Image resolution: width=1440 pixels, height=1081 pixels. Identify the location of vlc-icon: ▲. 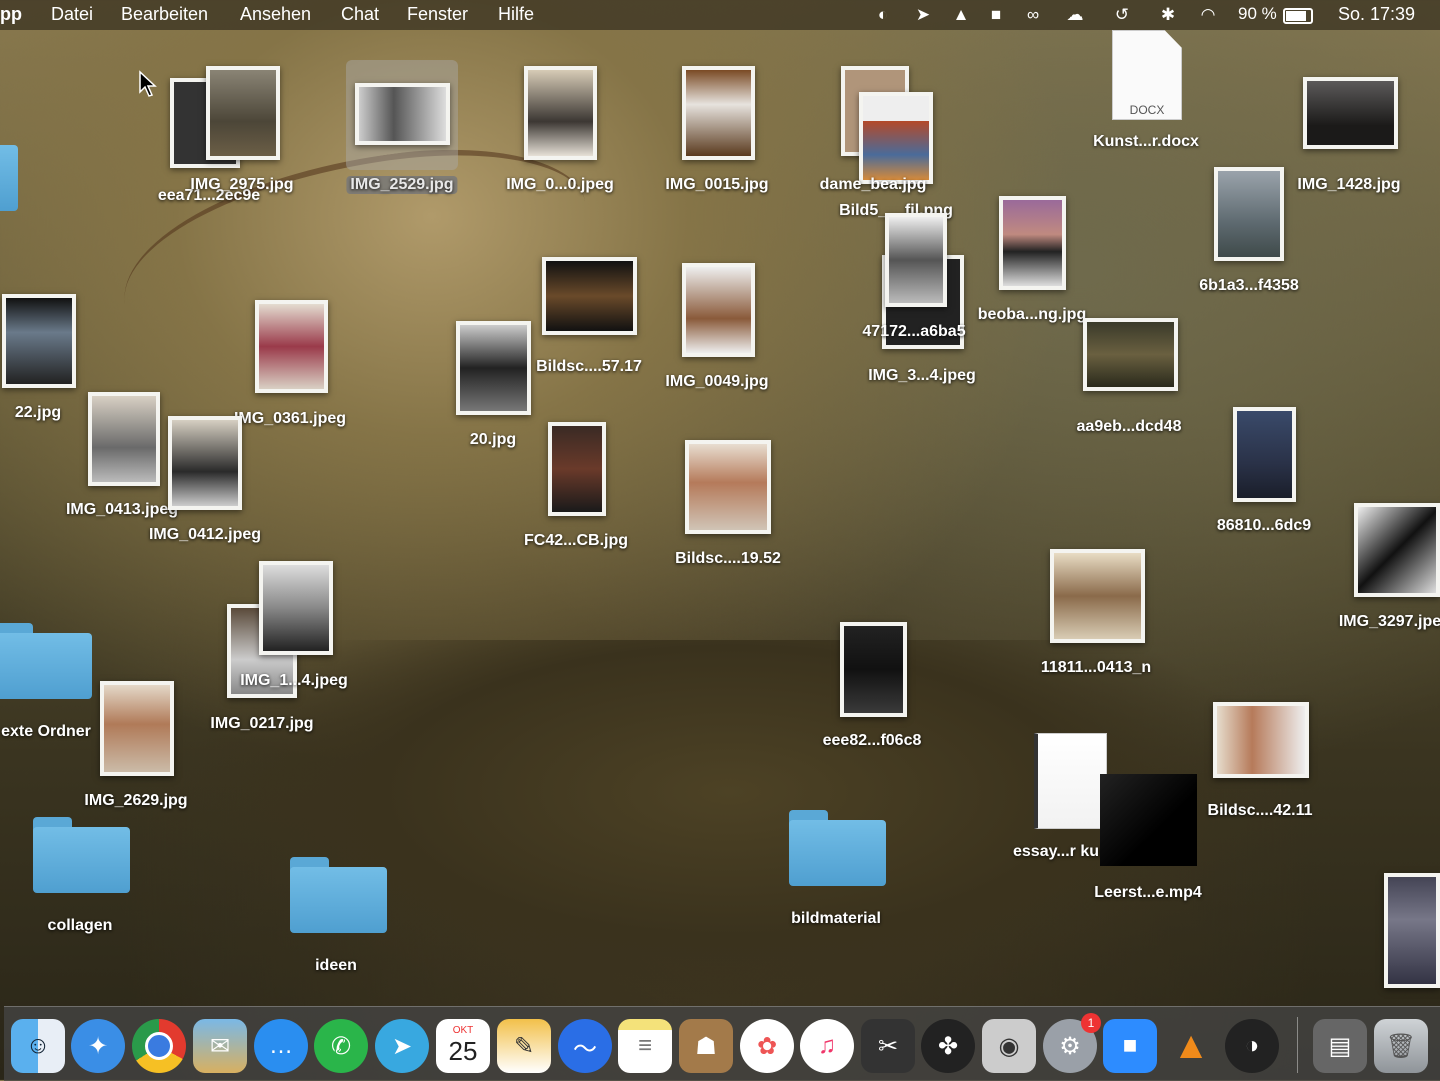
(1191, 1046).